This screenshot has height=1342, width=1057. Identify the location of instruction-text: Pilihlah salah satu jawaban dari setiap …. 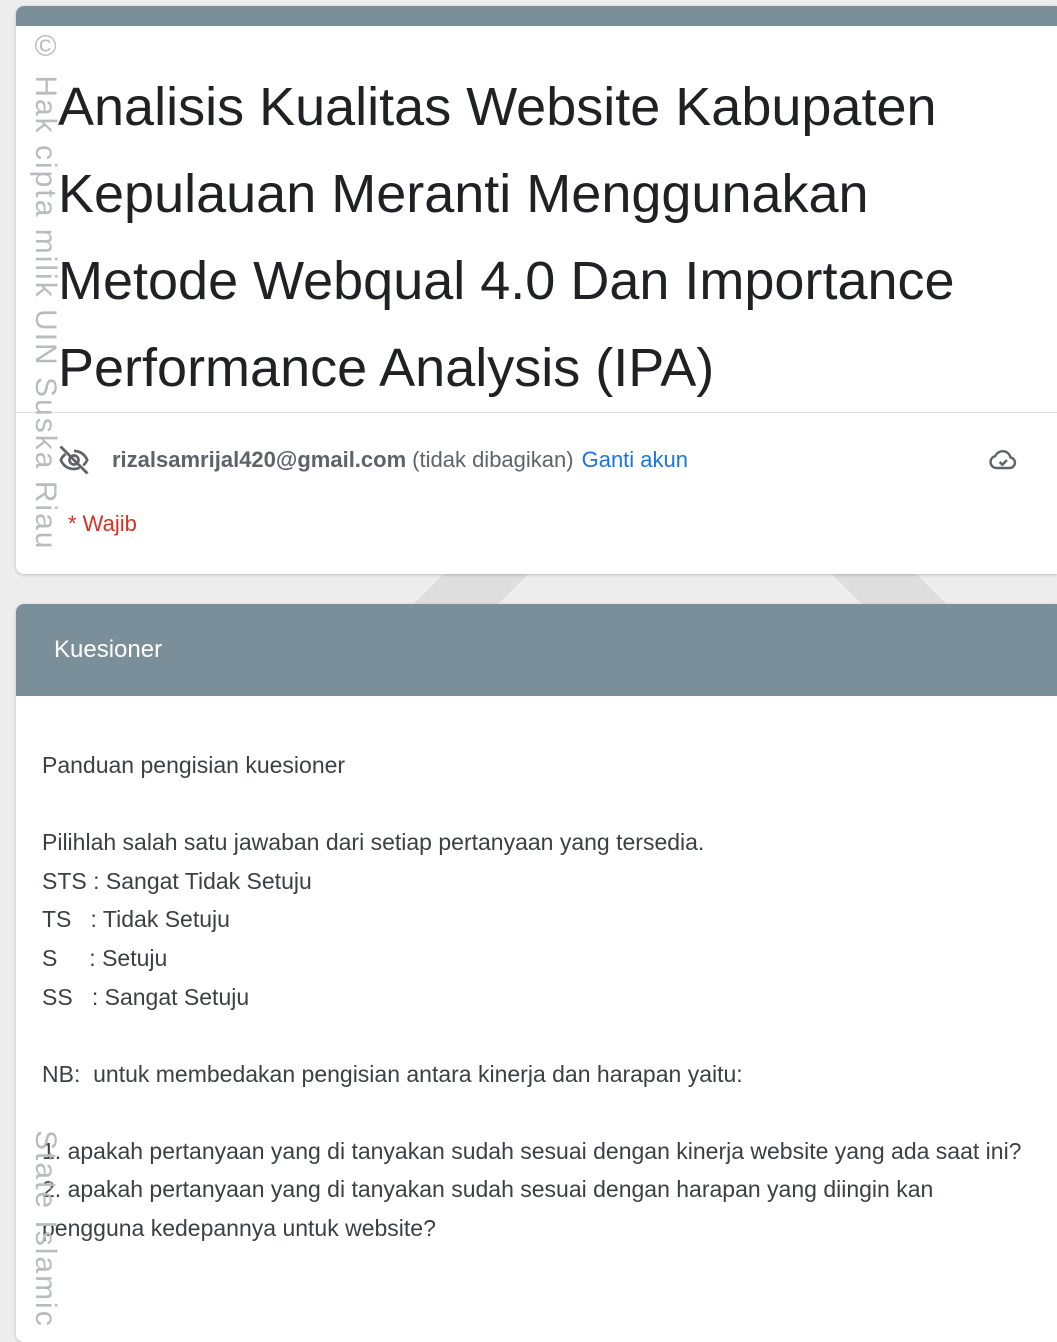
(373, 841).